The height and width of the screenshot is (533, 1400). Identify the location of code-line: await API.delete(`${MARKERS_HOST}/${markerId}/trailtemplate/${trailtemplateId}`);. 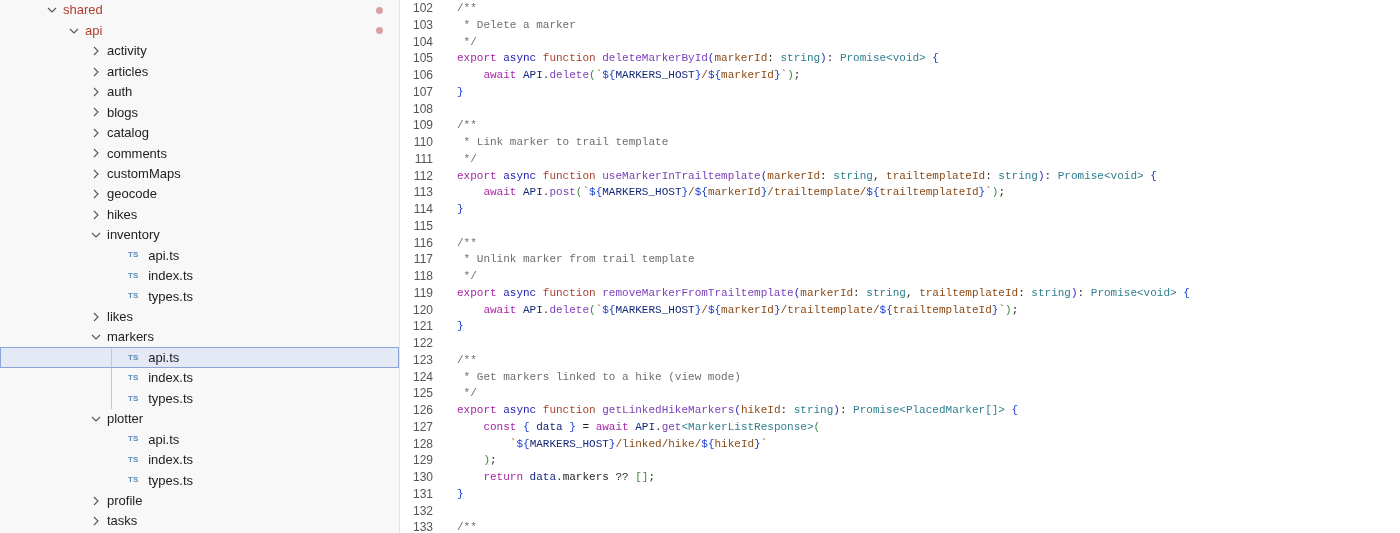
(750, 310).